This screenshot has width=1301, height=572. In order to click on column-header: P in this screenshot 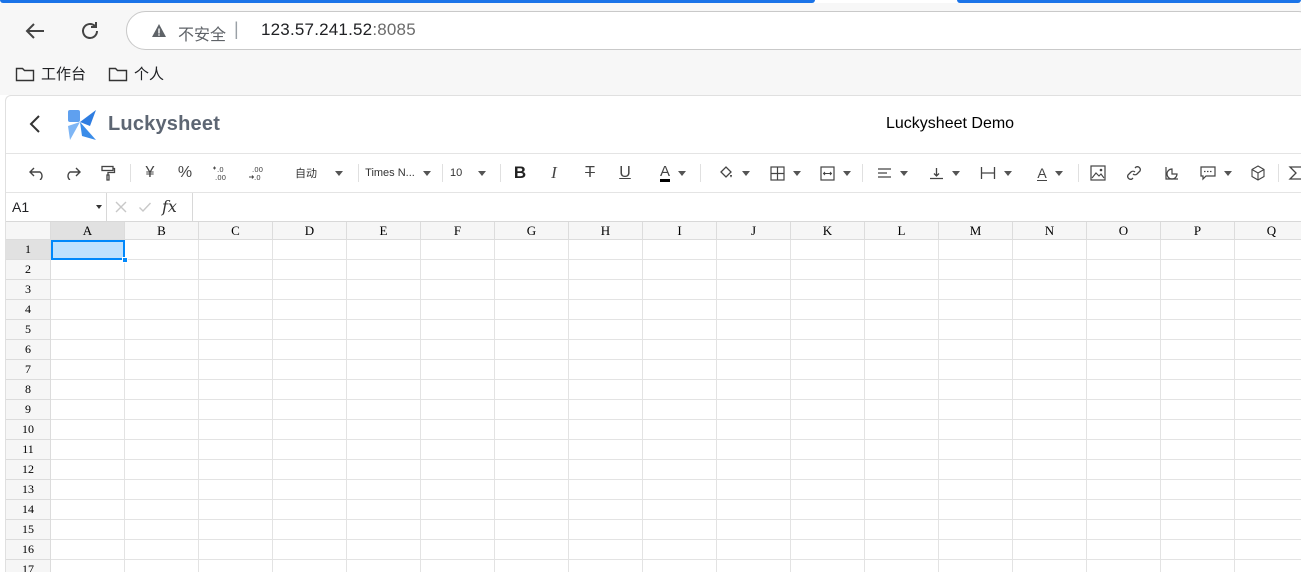, I will do `click(1198, 231)`.